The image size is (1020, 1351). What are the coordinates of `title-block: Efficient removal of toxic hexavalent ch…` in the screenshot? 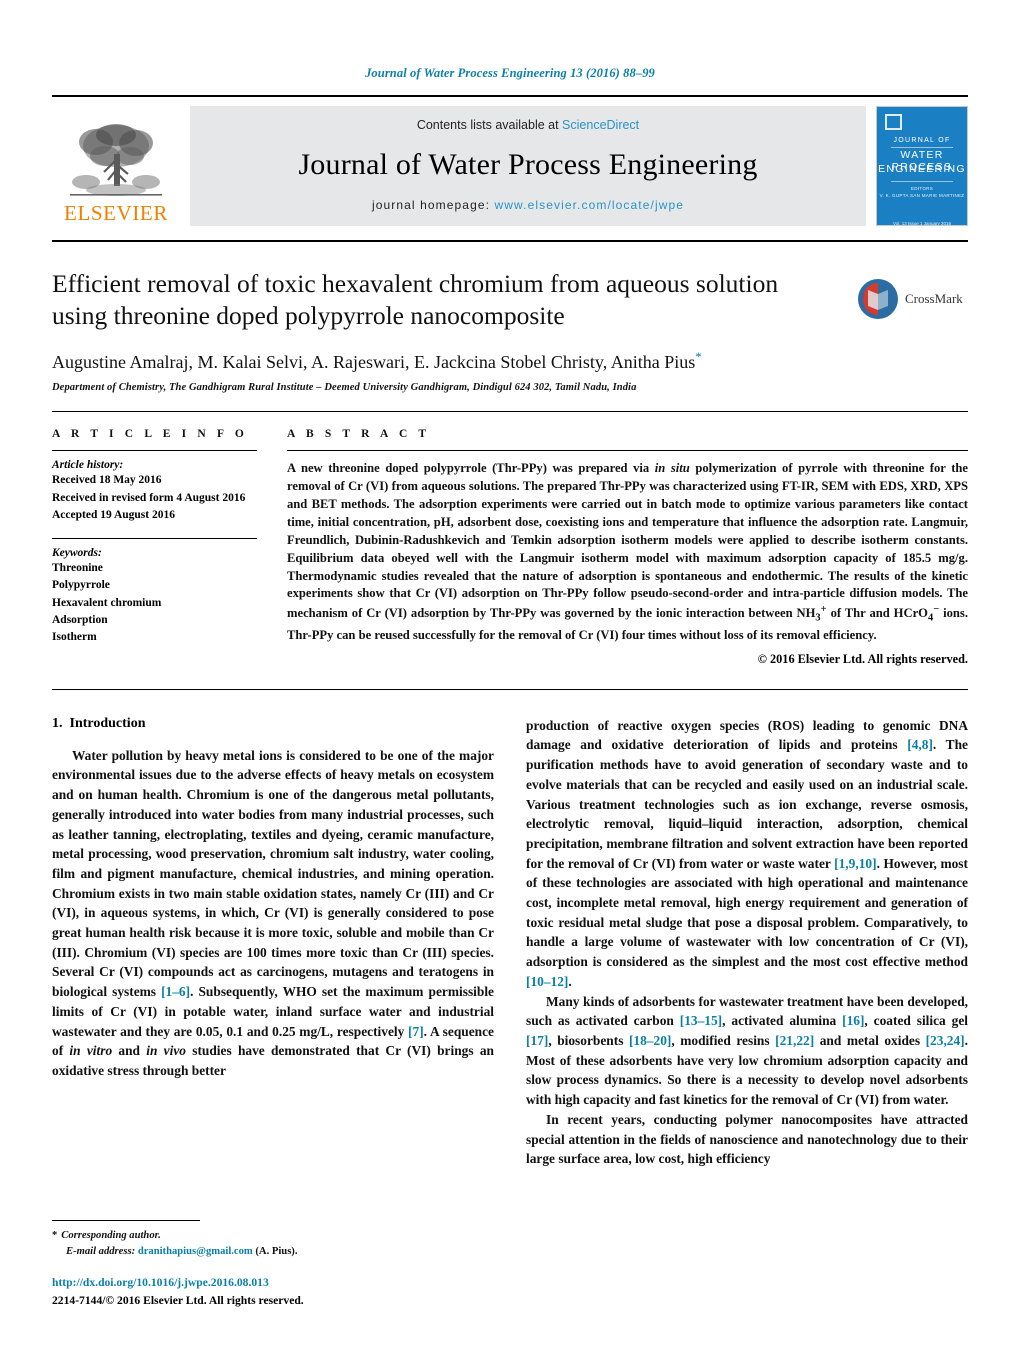 It's located at (510, 330).